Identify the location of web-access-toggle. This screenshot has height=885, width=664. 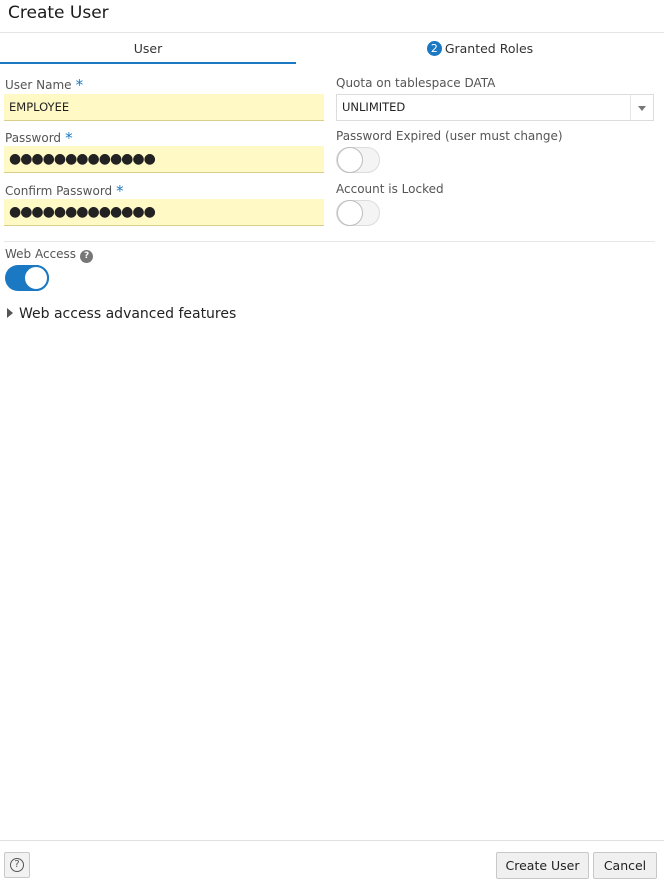
(27, 278).